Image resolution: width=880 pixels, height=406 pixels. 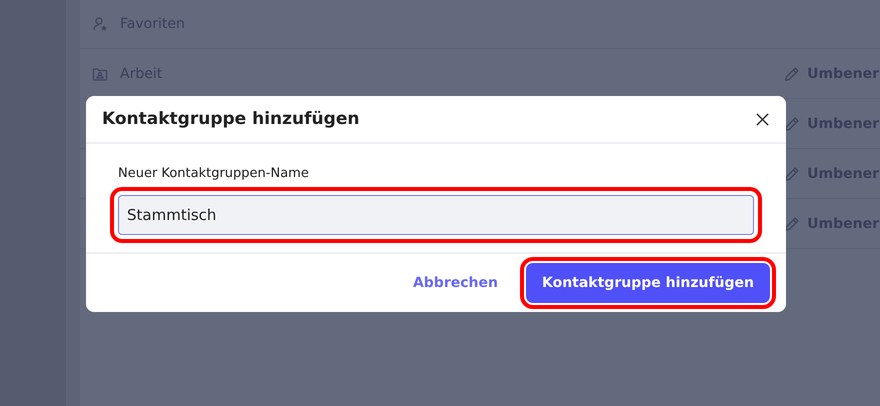 I want to click on dialog-title: Kontaktgruppe hinzufügen, so click(x=231, y=119).